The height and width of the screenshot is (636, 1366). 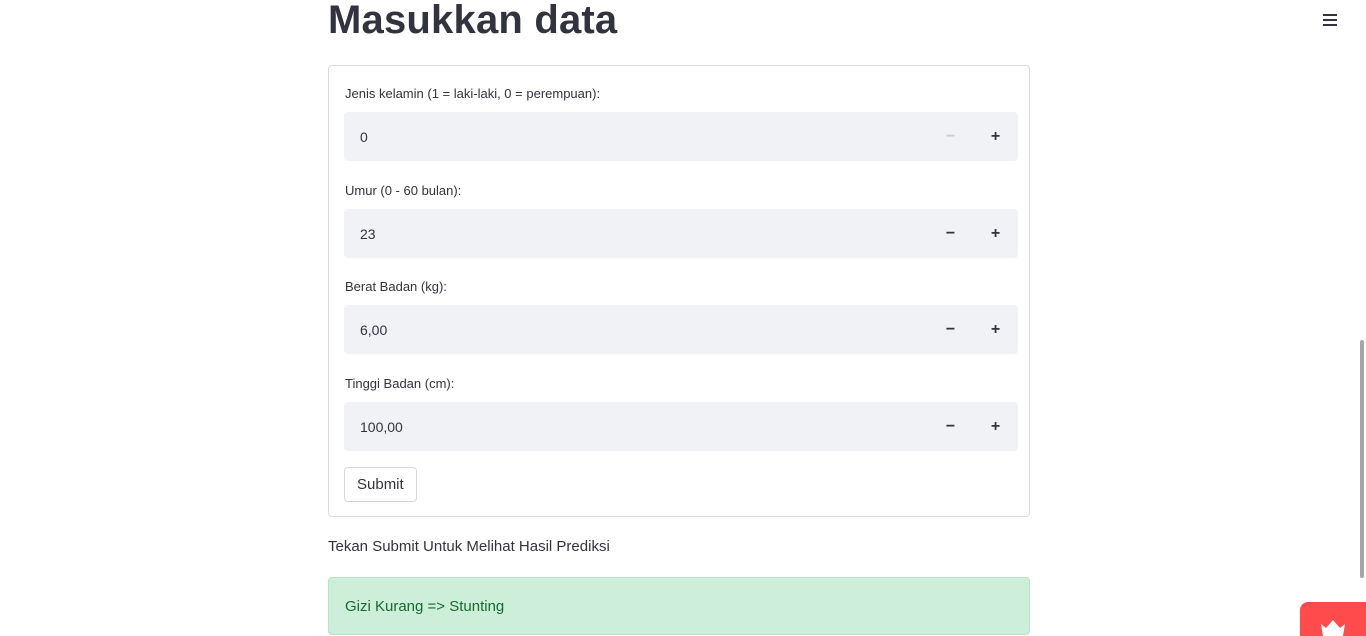 What do you see at coordinates (403, 190) in the screenshot?
I see `age-label: Umur (0 - 60 bulan):` at bounding box center [403, 190].